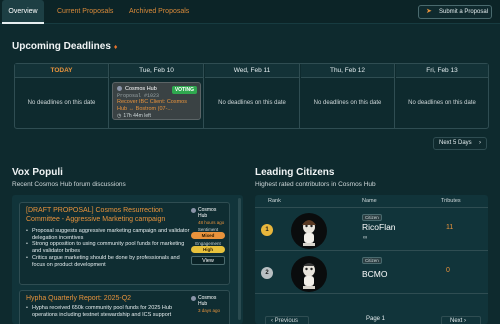  Describe the element at coordinates (456, 321) in the screenshot. I see `next-label: Next` at that location.